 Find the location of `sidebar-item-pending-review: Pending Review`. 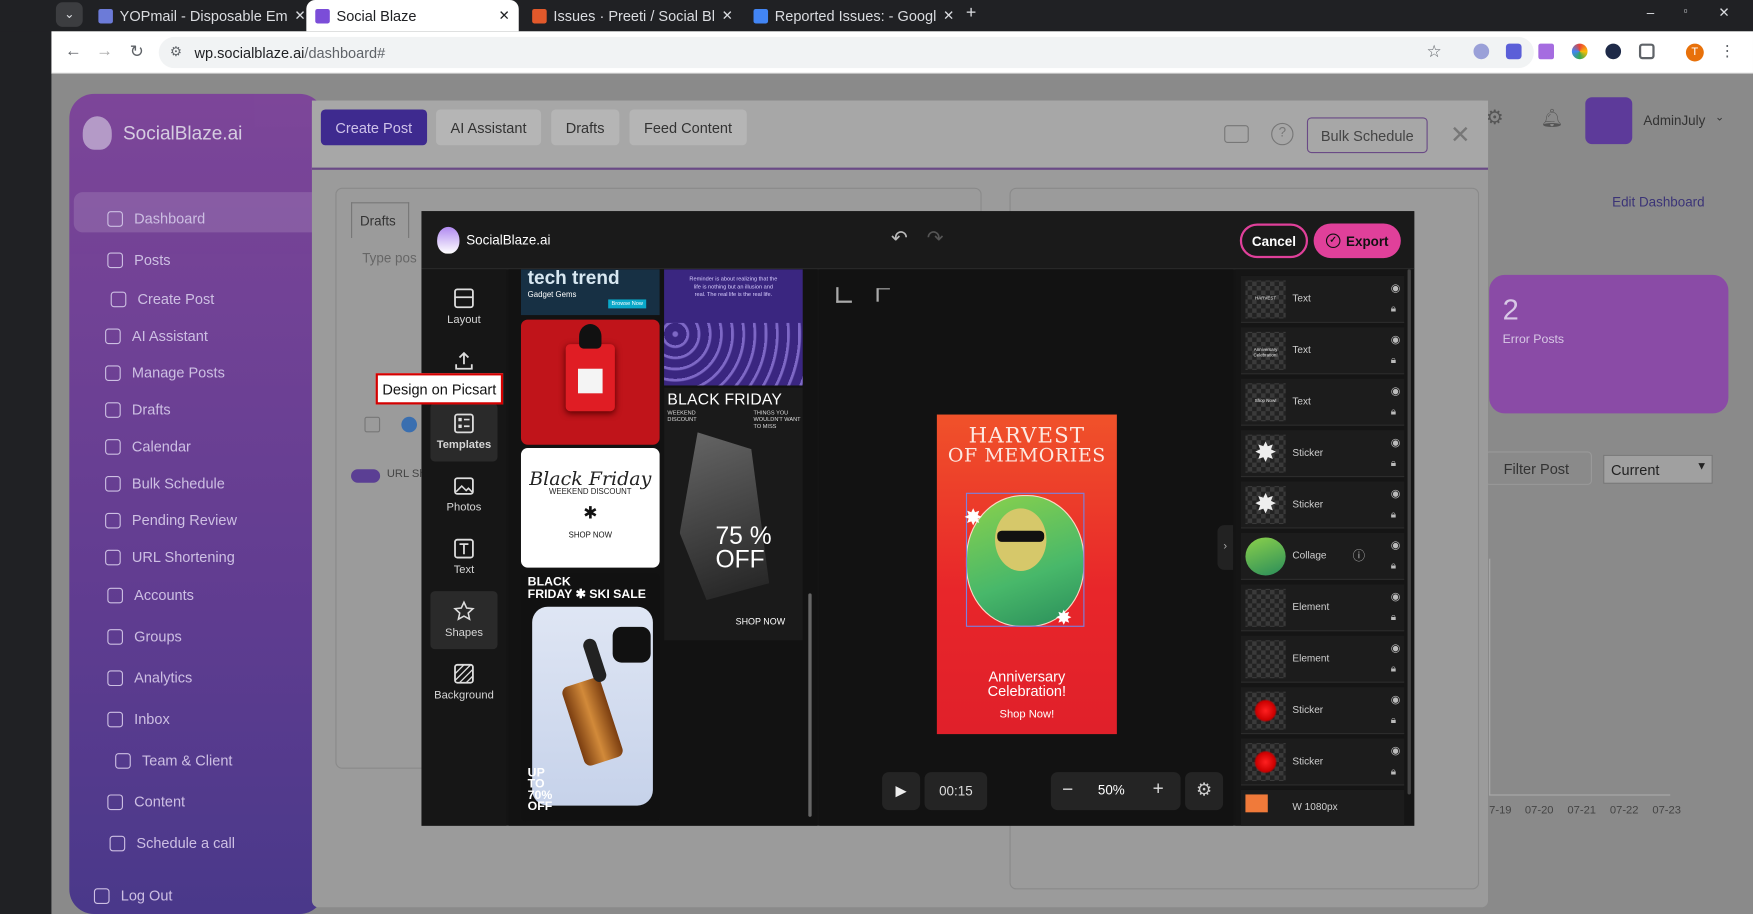

sidebar-item-pending-review: Pending Review is located at coordinates (184, 520).